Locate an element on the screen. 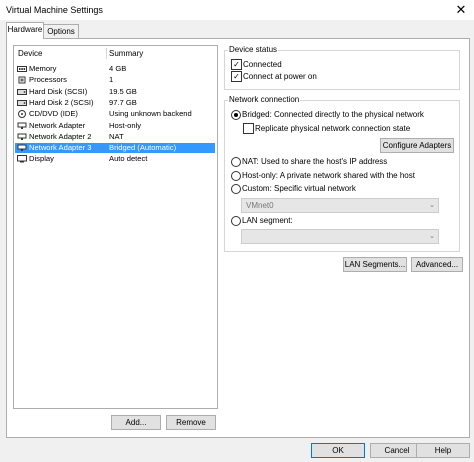 The width and height of the screenshot is (474, 462). cd-dvd-icon is located at coordinates (22, 114).